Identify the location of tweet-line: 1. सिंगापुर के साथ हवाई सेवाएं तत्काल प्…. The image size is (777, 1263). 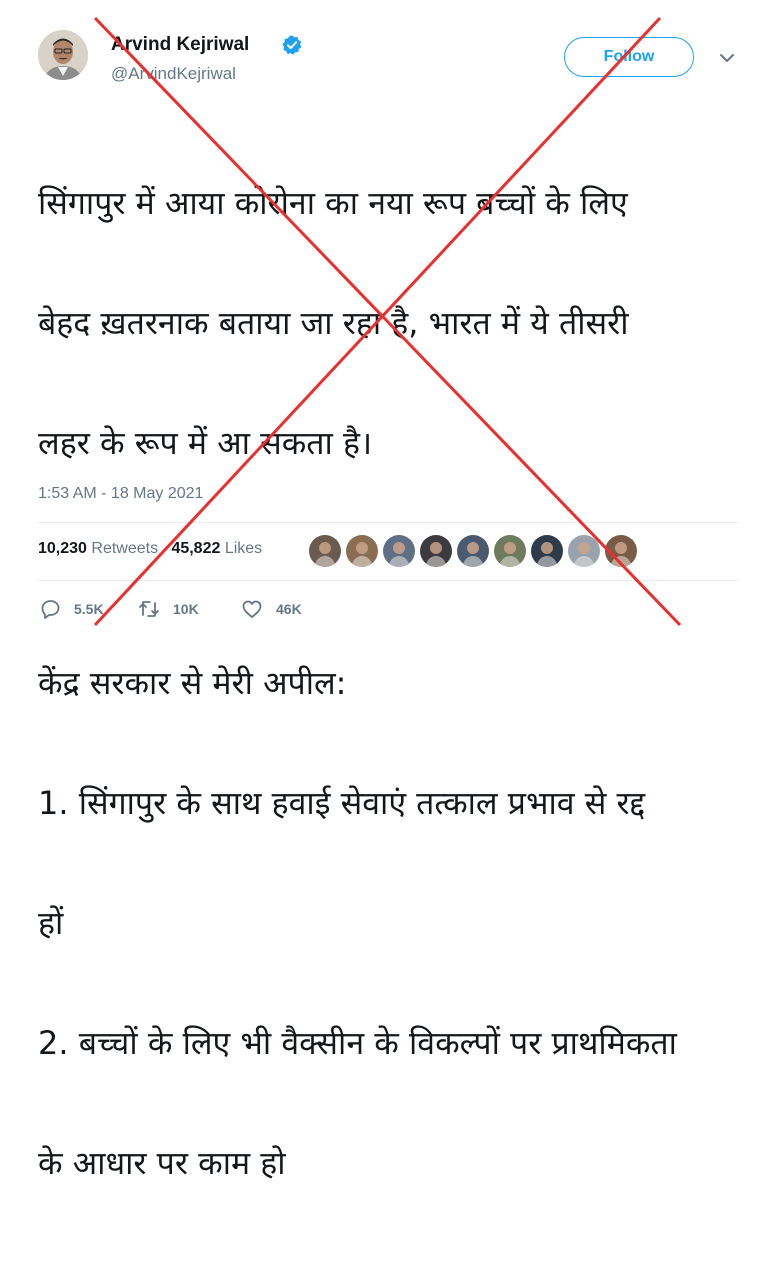
(342, 803).